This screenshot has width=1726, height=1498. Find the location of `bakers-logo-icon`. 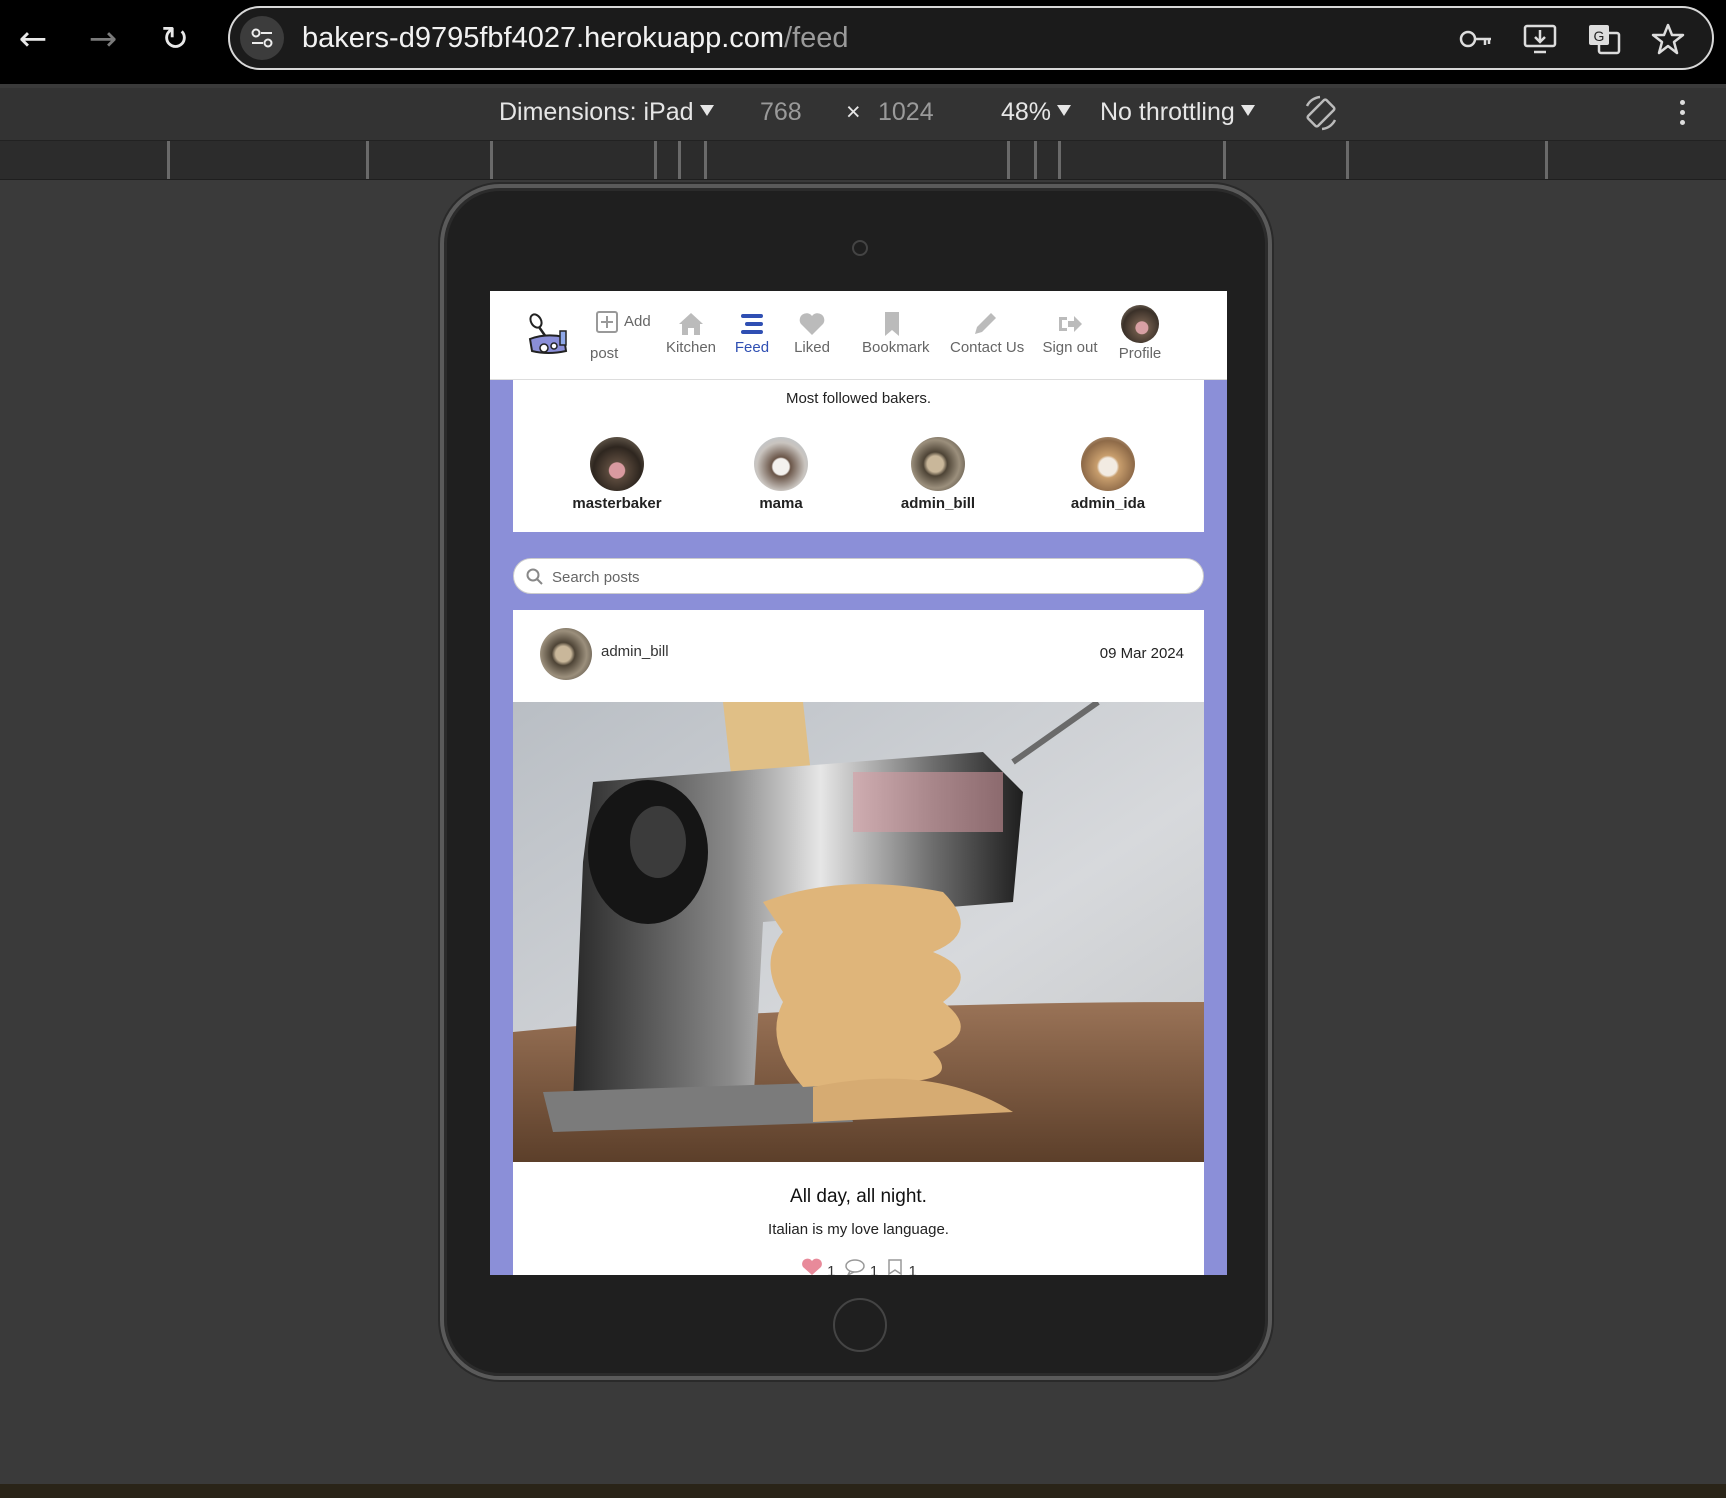

bakers-logo-icon is located at coordinates (548, 335).